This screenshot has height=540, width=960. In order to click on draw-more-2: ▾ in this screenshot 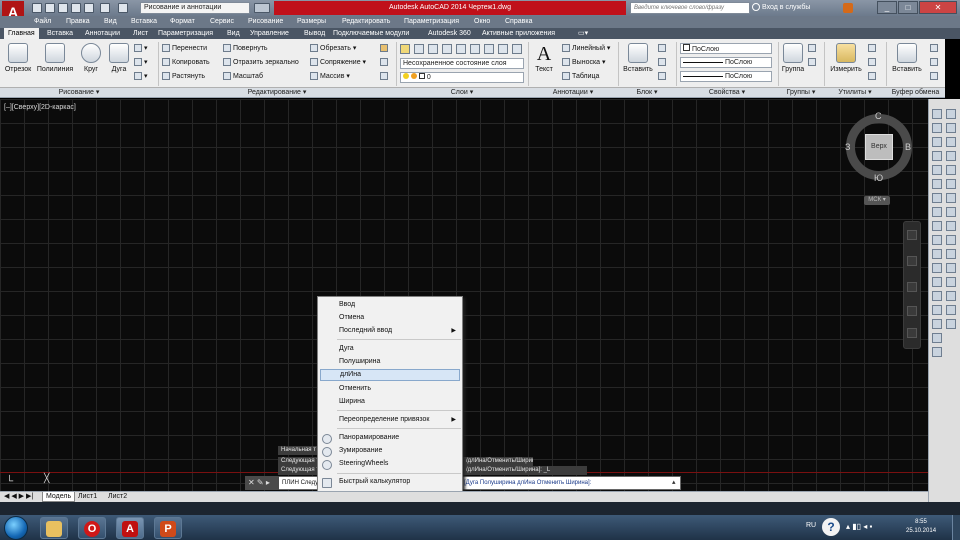, I will do `click(141, 63)`.